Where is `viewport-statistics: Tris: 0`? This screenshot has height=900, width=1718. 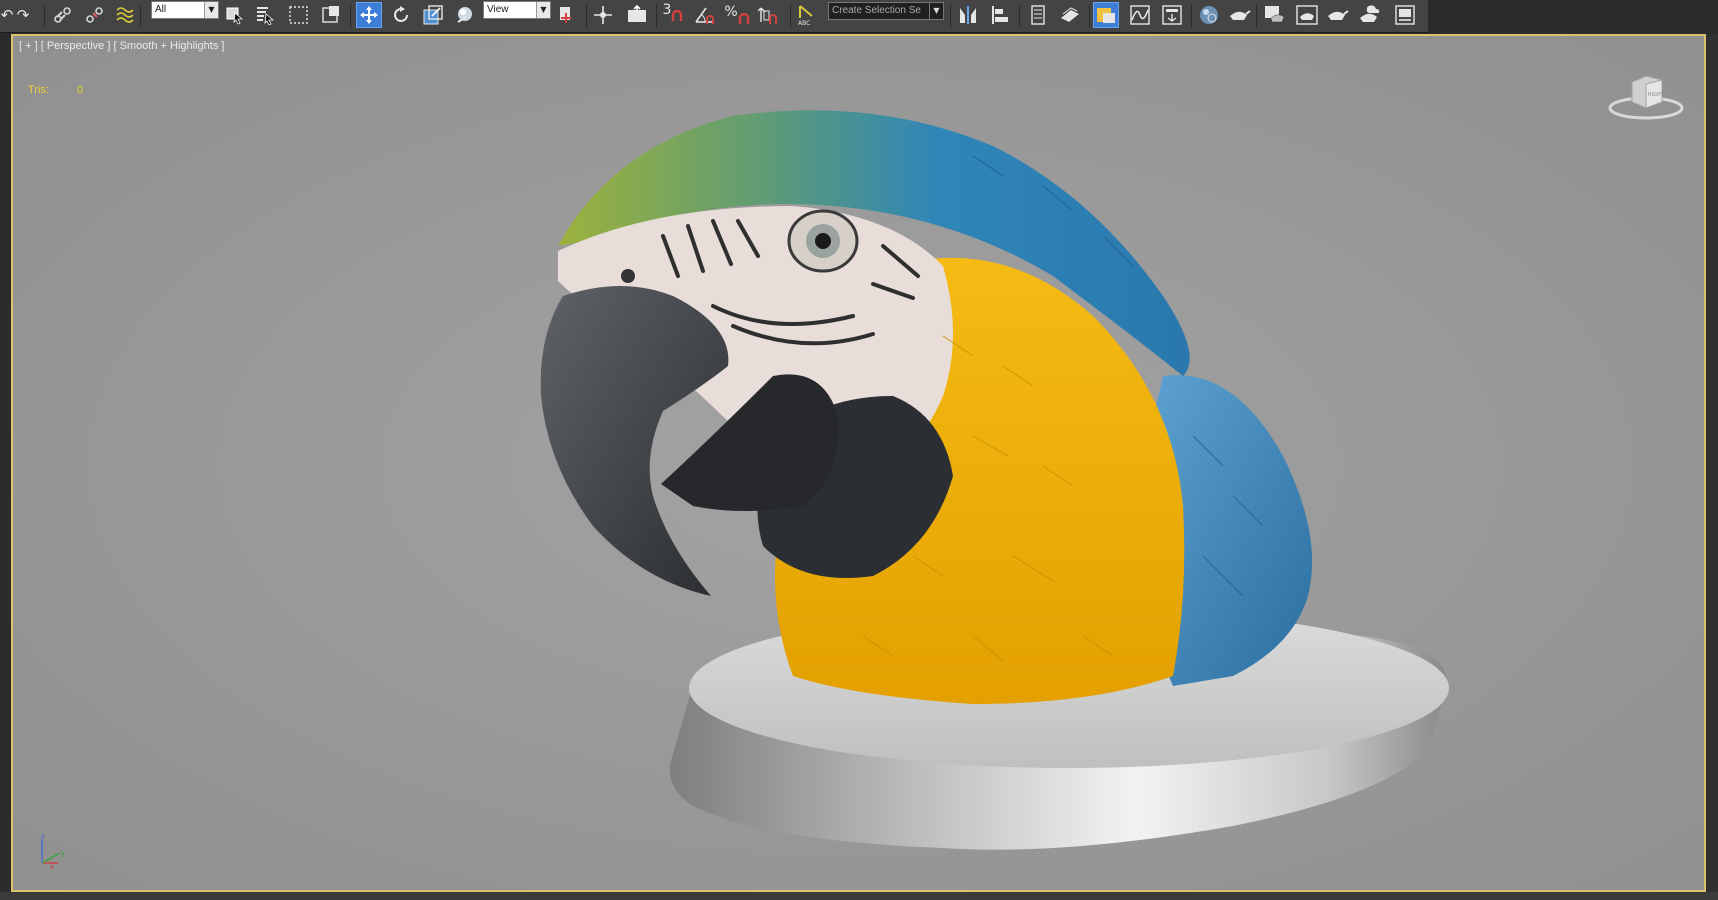 viewport-statistics: Tris: 0 is located at coordinates (55, 90).